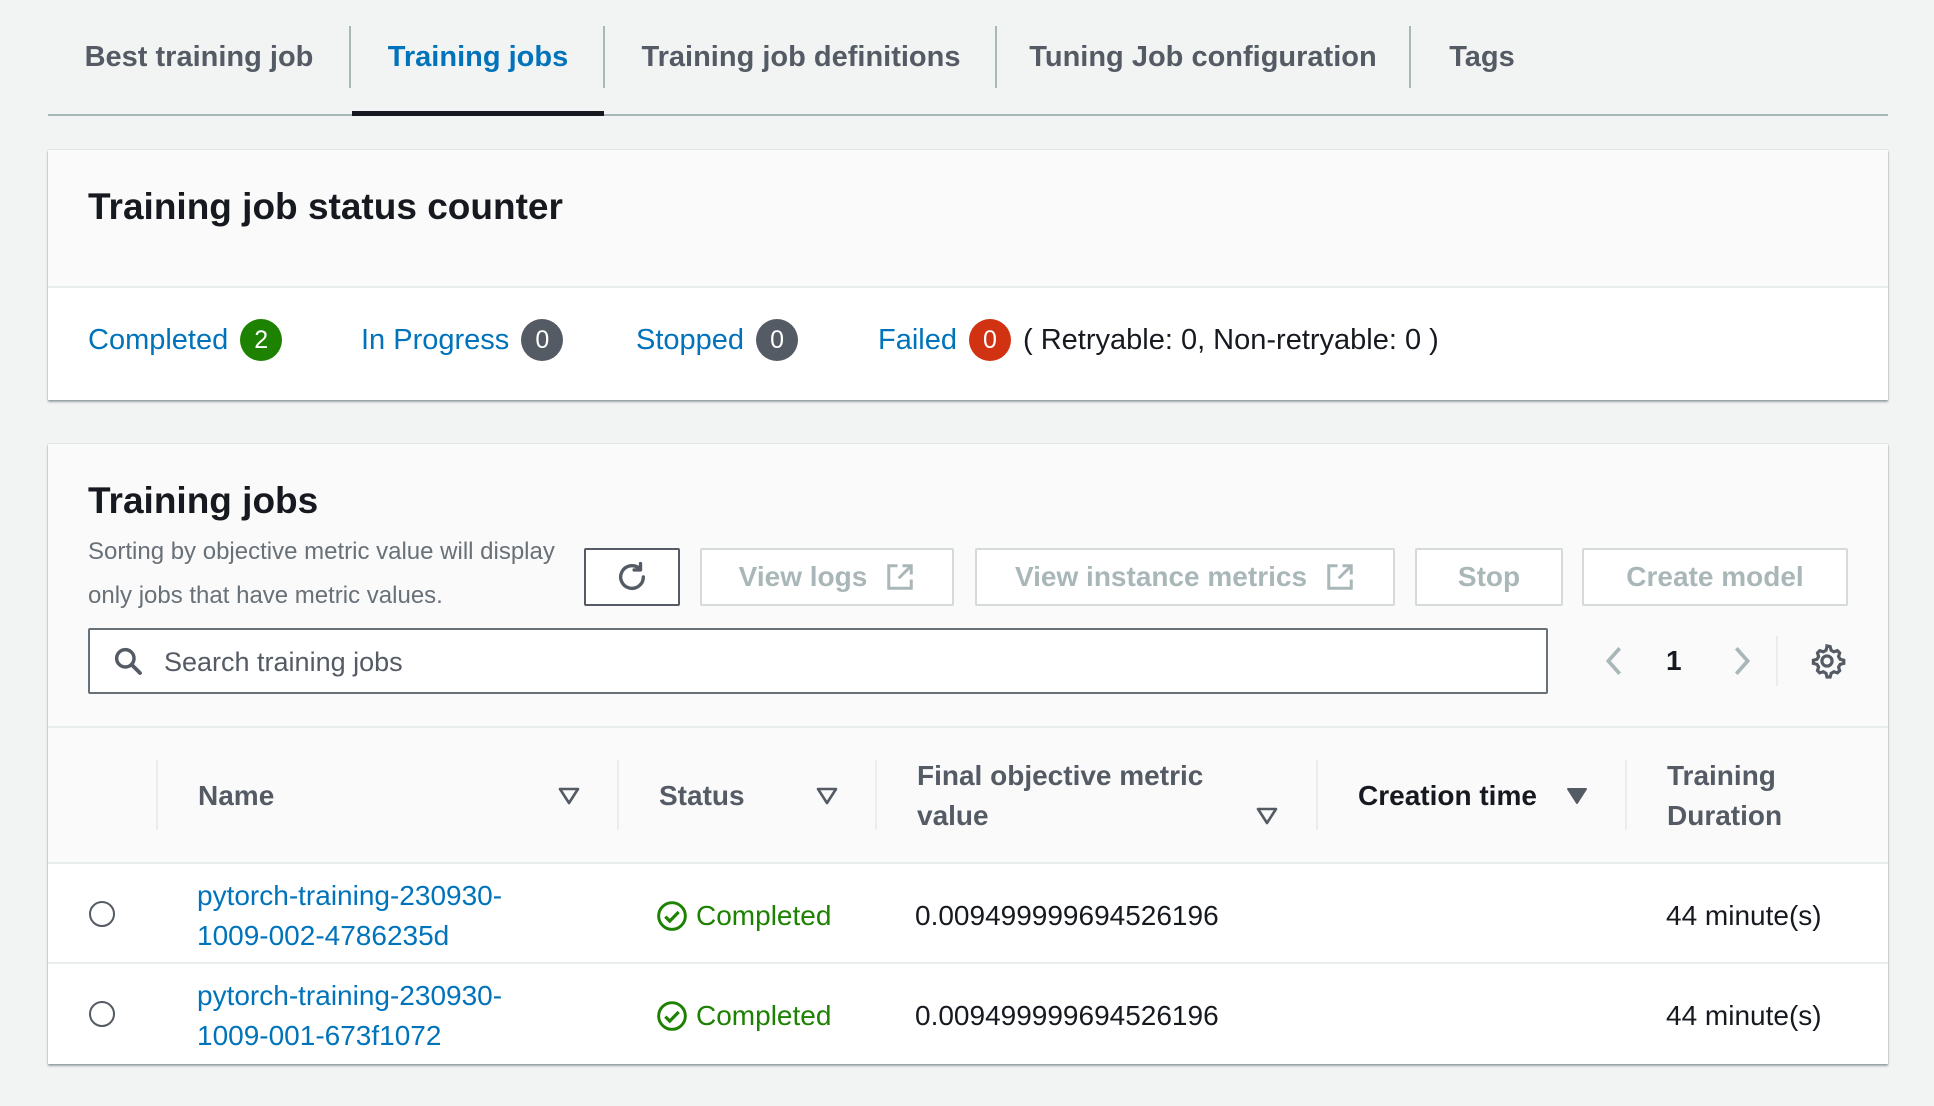 The image size is (1934, 1106). What do you see at coordinates (702, 796) in the screenshot?
I see `column-header-status: Status` at bounding box center [702, 796].